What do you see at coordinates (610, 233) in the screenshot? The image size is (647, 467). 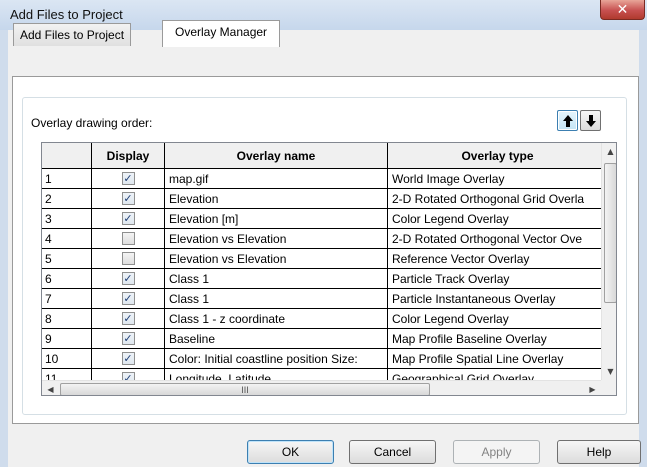 I see `vertical-scroll-thumb` at bounding box center [610, 233].